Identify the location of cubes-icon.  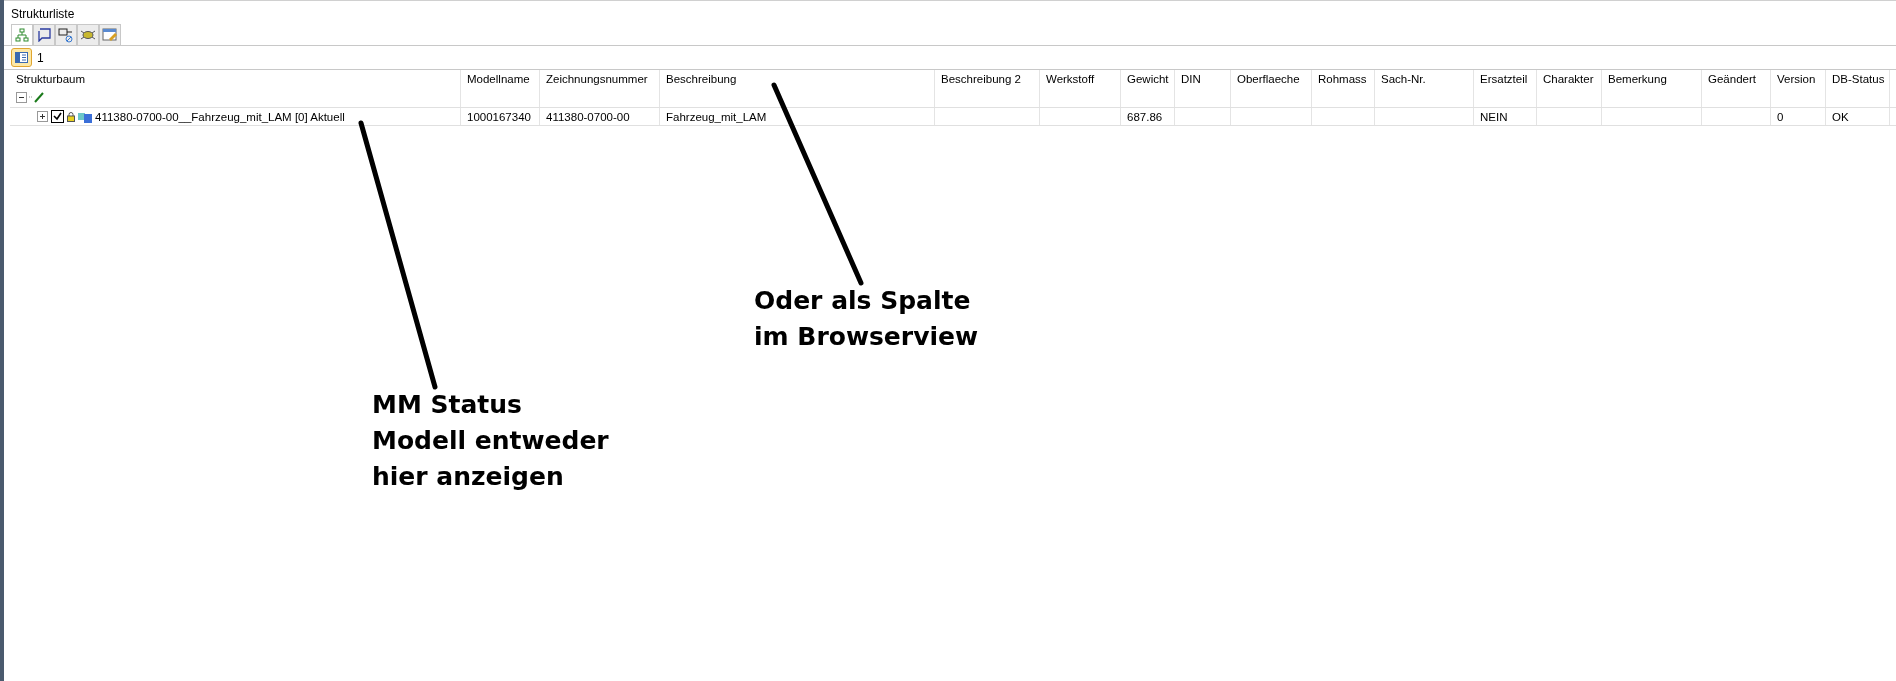
(85, 116).